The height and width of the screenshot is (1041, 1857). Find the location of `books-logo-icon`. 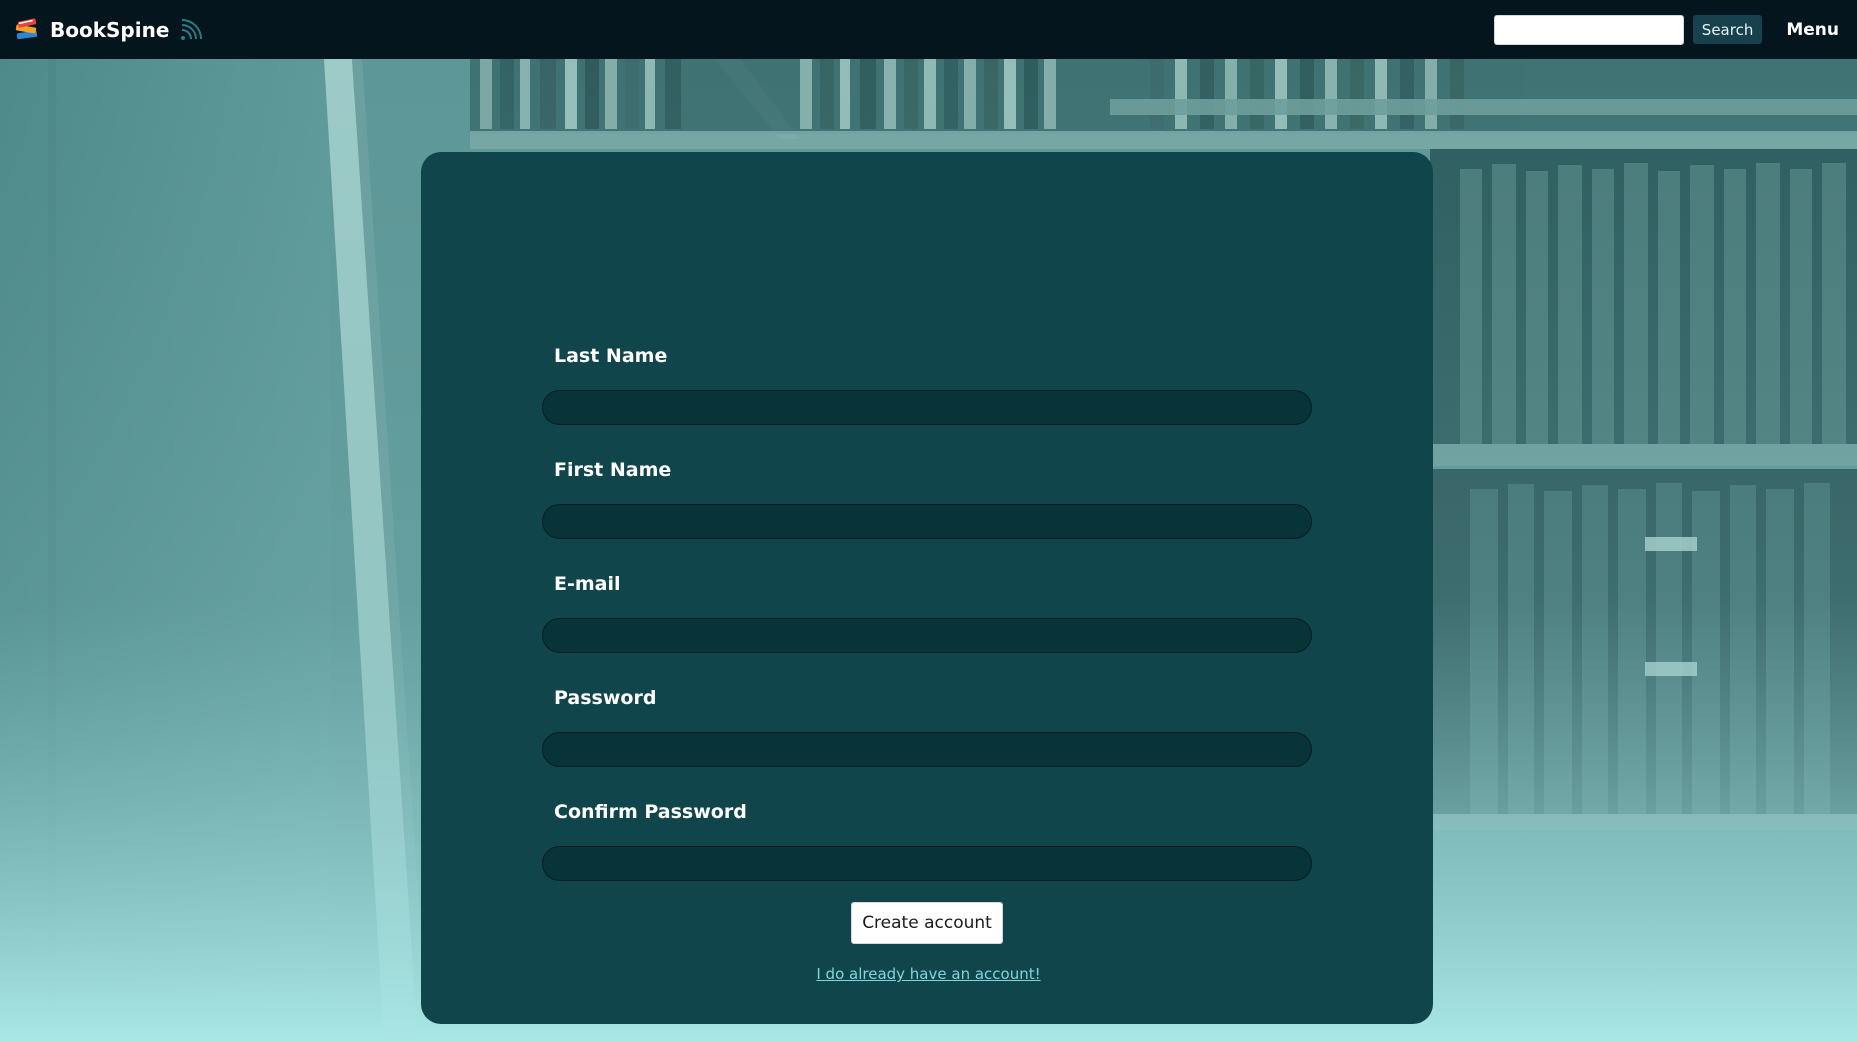

books-logo-icon is located at coordinates (26, 28).